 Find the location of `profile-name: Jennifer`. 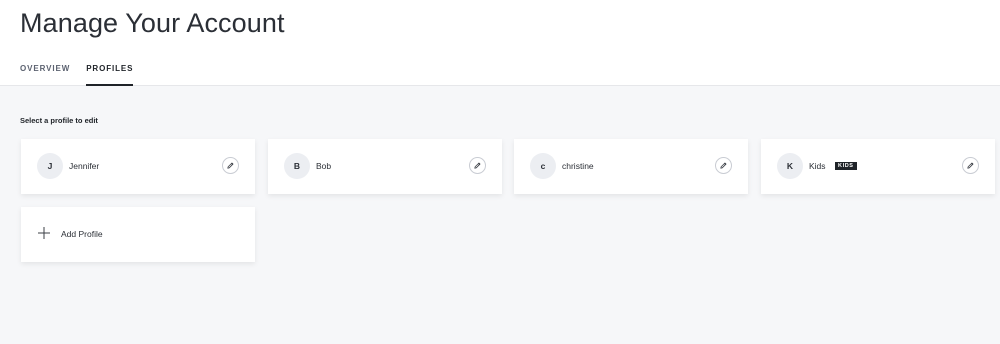

profile-name: Jennifer is located at coordinates (84, 166).